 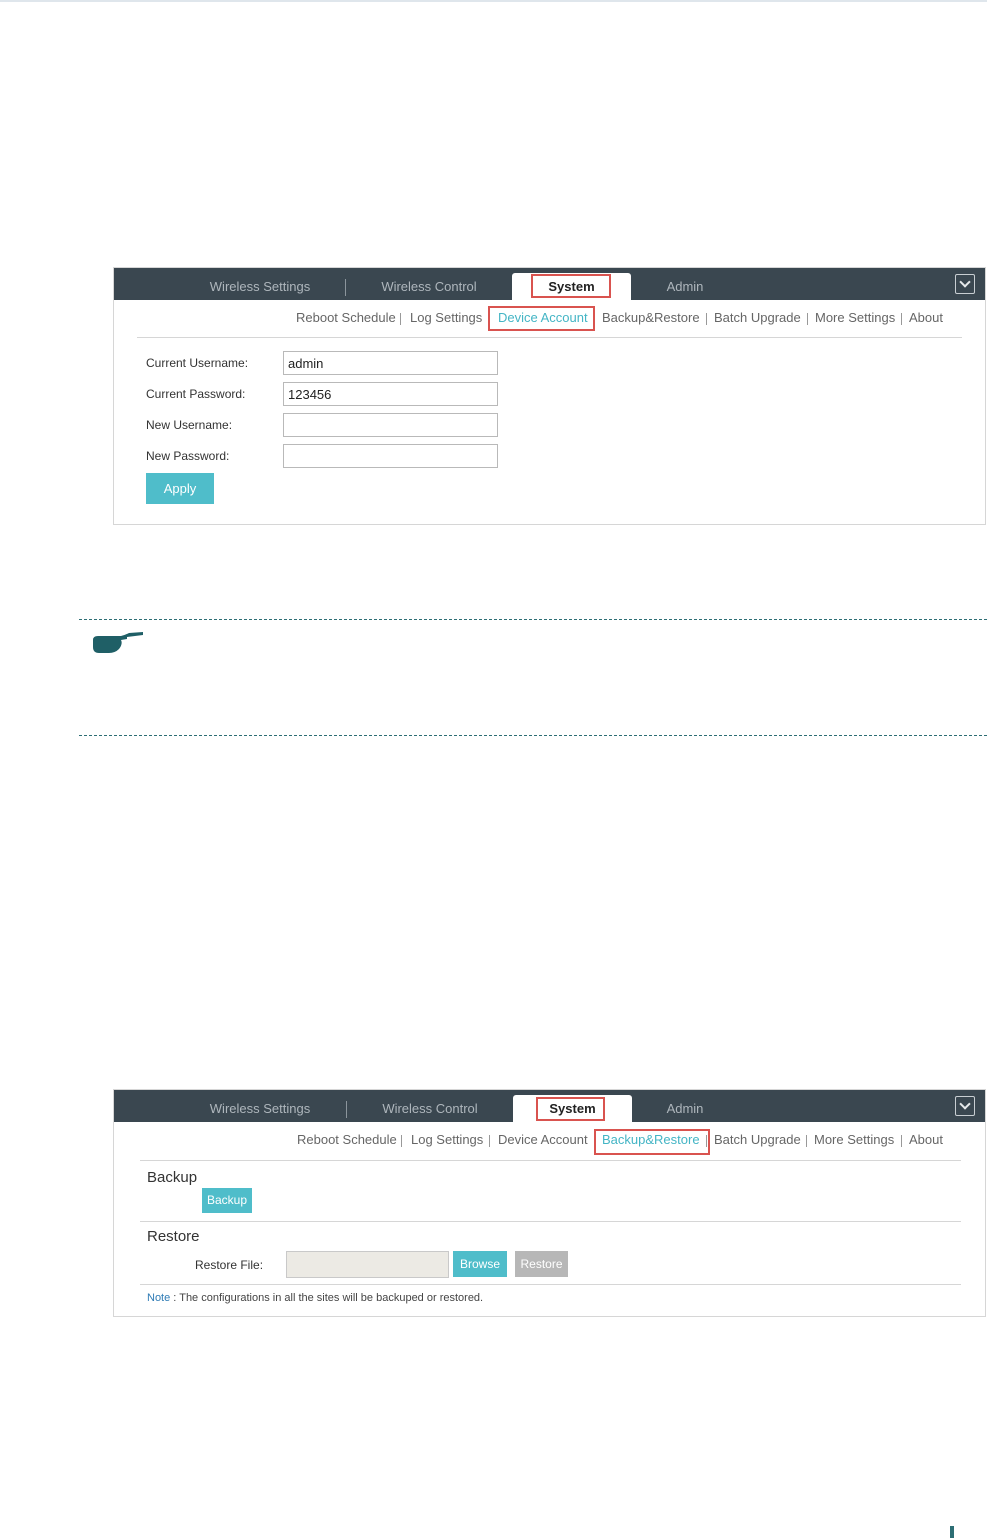 I want to click on page-corner-mark, so click(x=952, y=1532).